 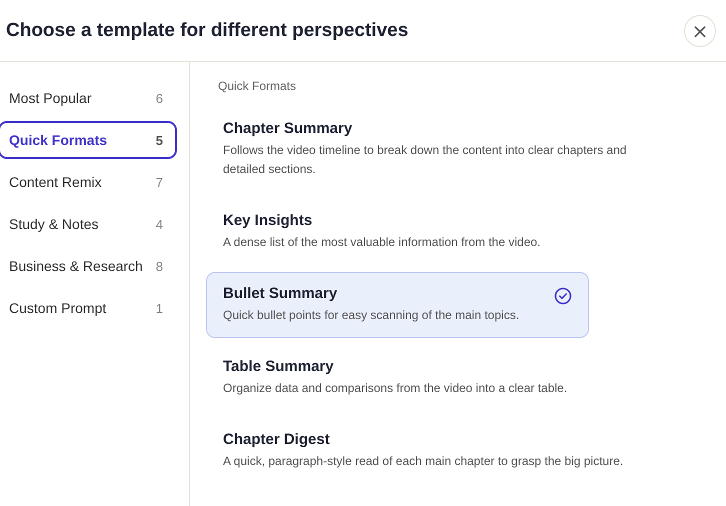 I want to click on category-item: Content Remix 7, so click(x=88, y=182).